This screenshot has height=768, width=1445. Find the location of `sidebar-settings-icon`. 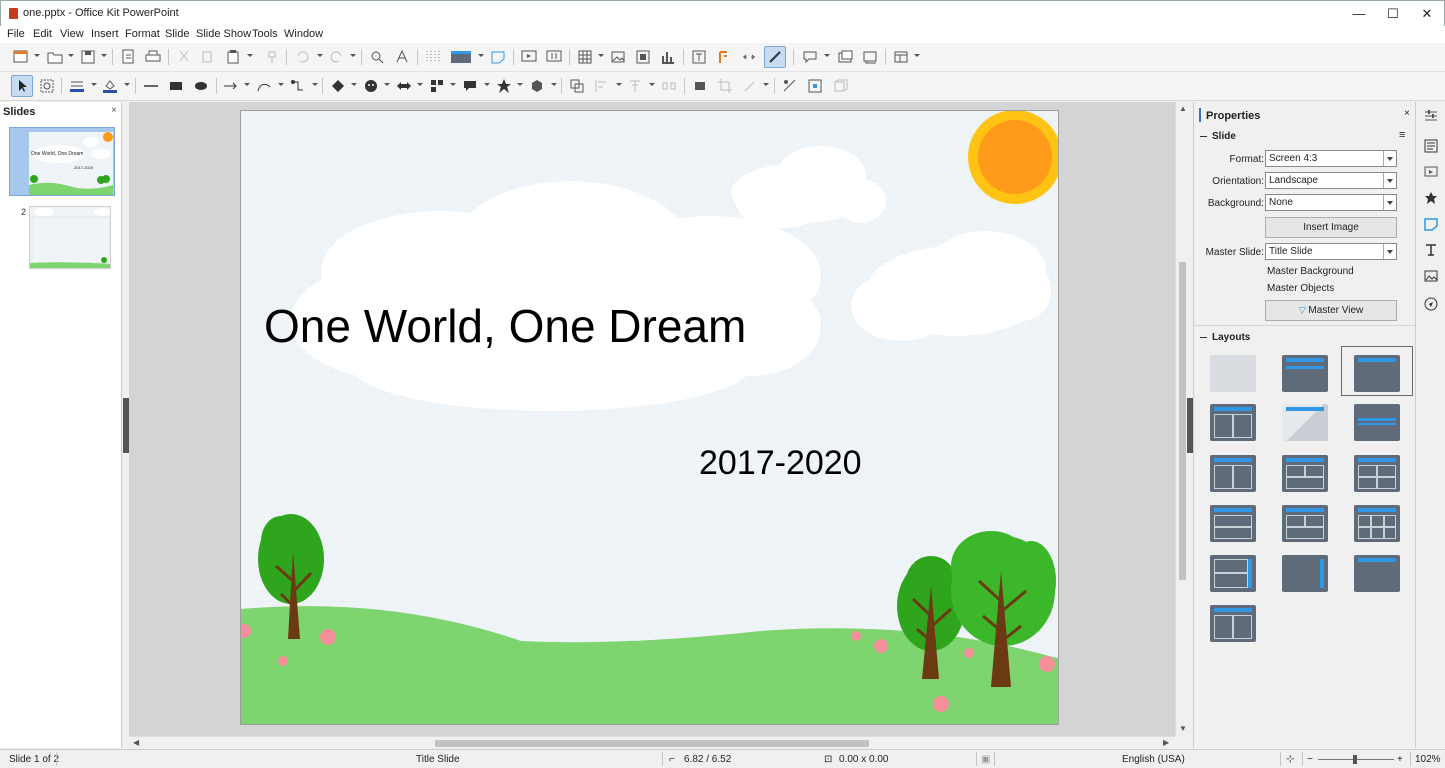

sidebar-settings-icon is located at coordinates (1431, 116).